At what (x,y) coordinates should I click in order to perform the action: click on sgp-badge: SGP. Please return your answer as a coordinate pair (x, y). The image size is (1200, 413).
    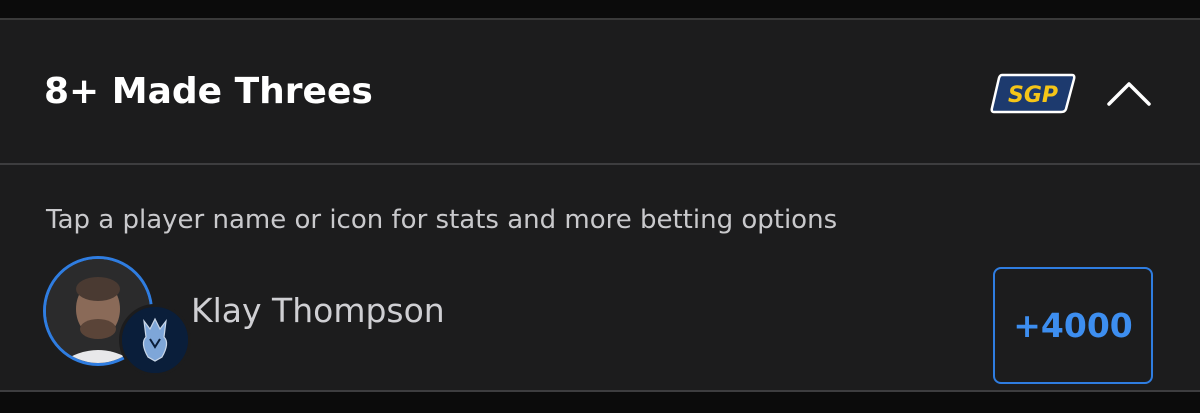
    Looking at the image, I should click on (1033, 93).